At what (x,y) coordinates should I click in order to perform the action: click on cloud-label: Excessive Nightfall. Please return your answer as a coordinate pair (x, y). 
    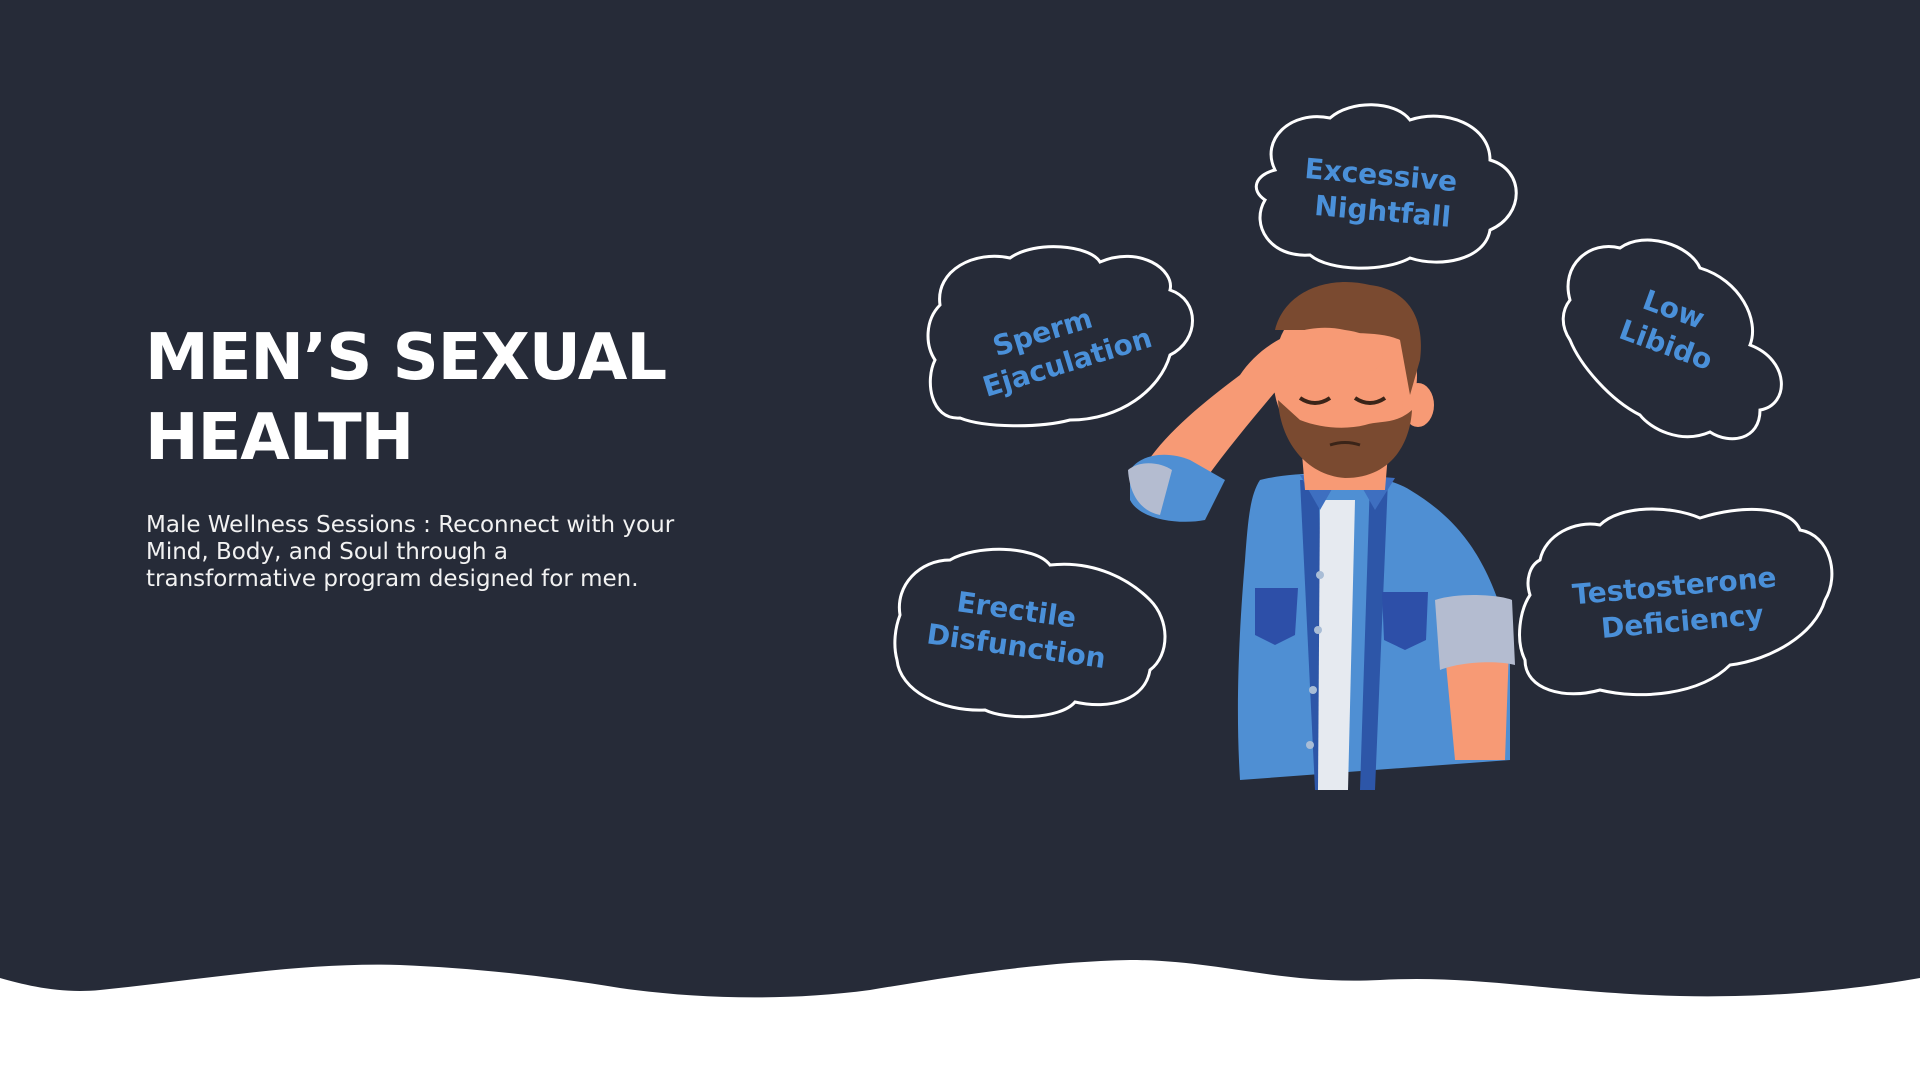
    Looking at the image, I should click on (1384, 193).